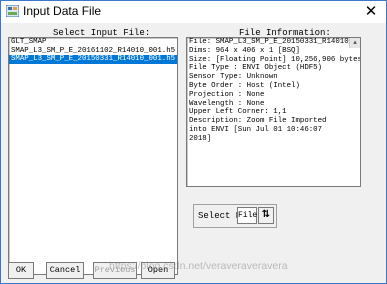 The width and height of the screenshot is (387, 284). I want to click on close-button: ✕, so click(371, 12).